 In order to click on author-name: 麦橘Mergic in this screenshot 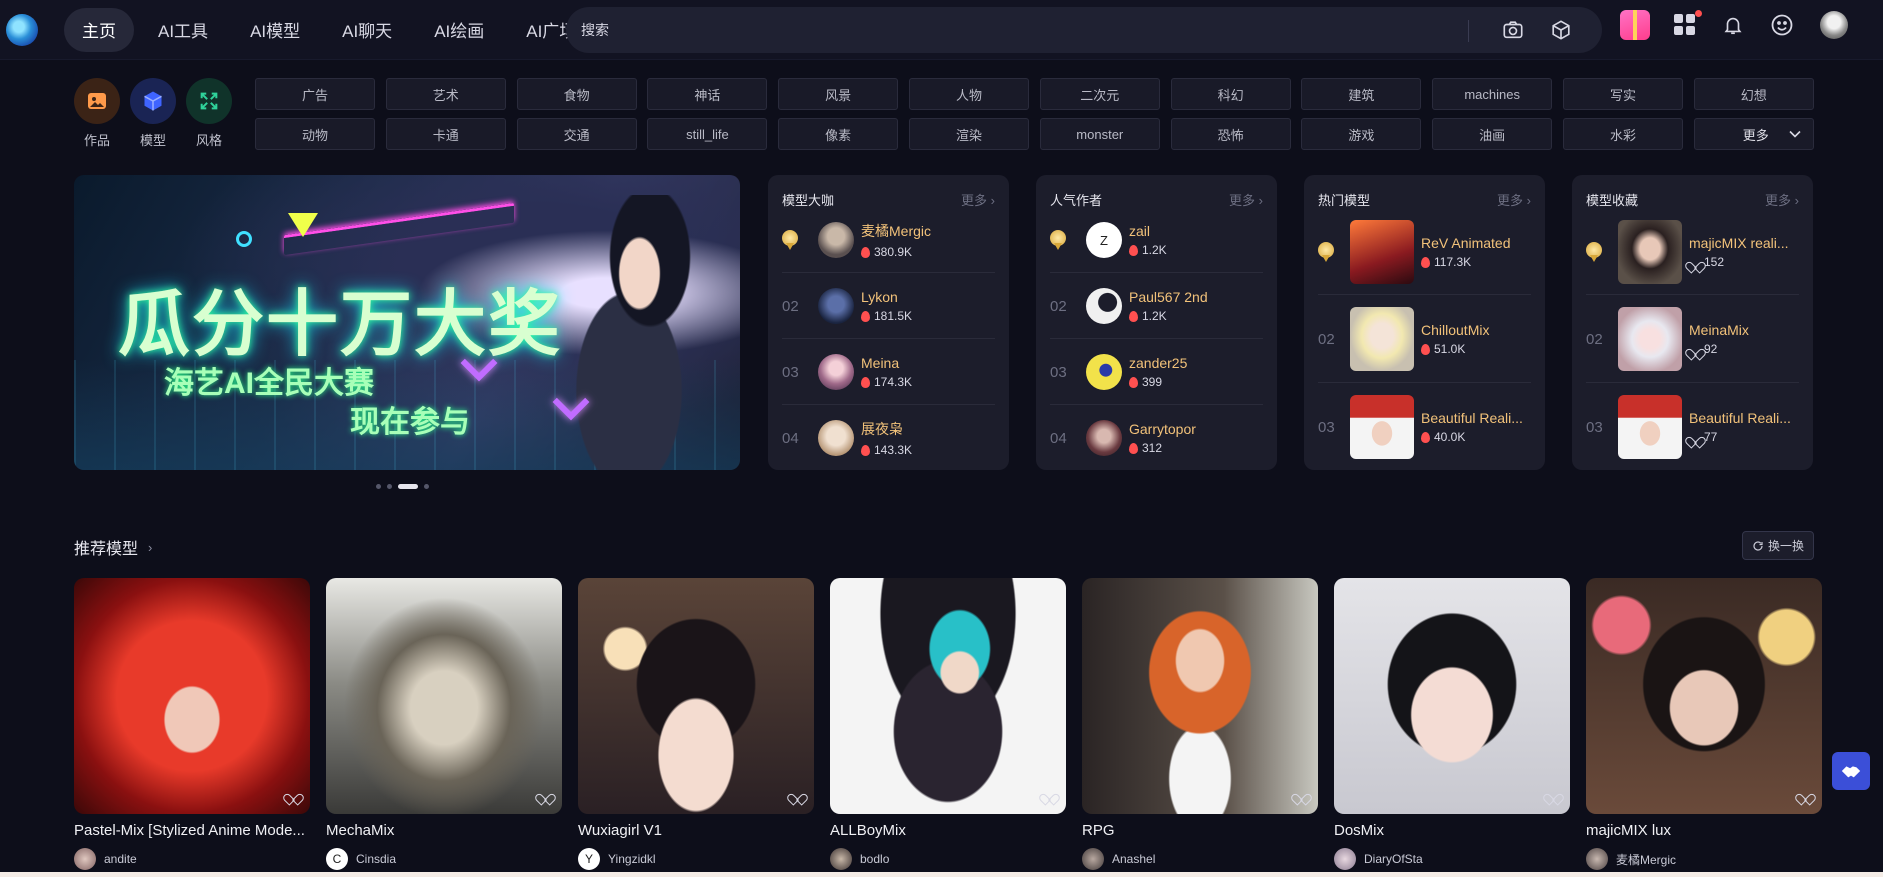, I will do `click(1646, 859)`.